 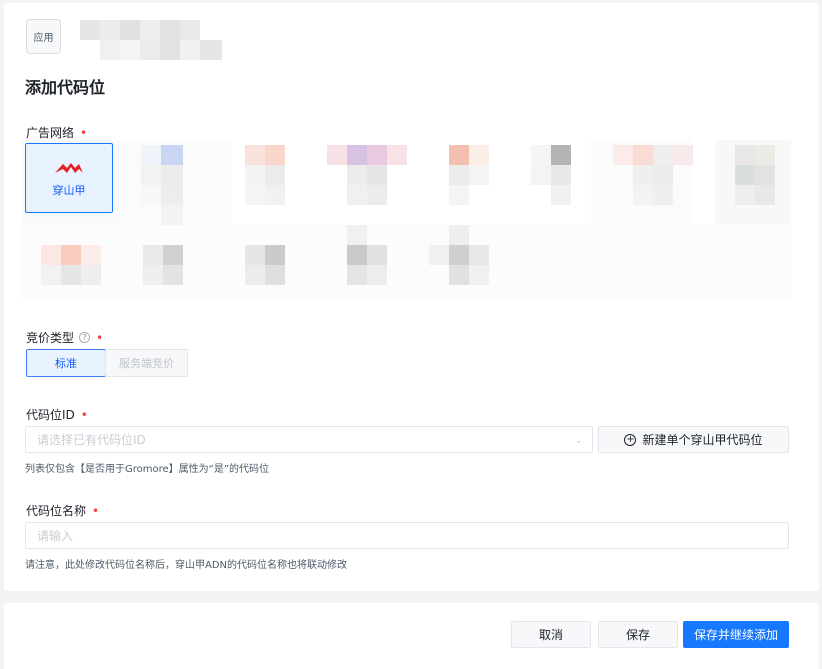 I want to click on ad-network-label: 广告网络 •, so click(x=57, y=133).